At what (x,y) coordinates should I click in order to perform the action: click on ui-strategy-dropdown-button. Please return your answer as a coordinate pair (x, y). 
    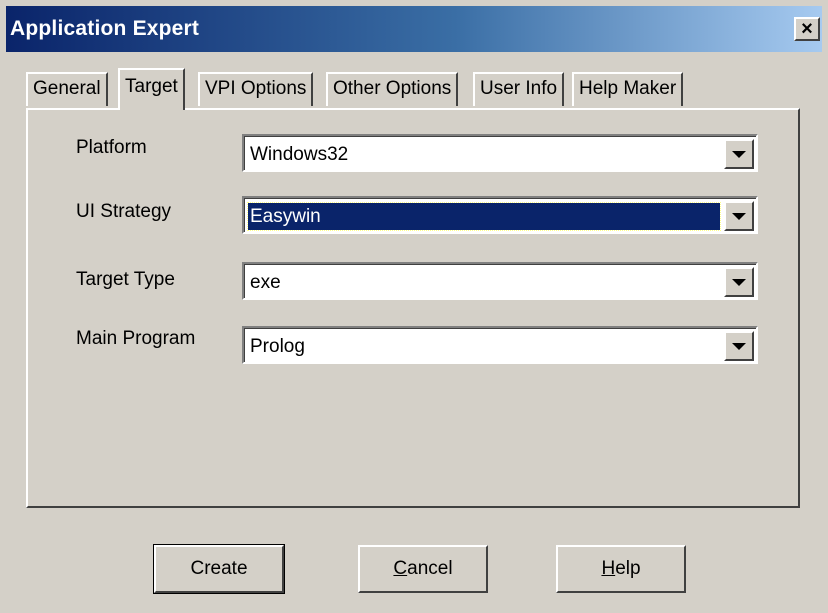
    Looking at the image, I should click on (739, 216).